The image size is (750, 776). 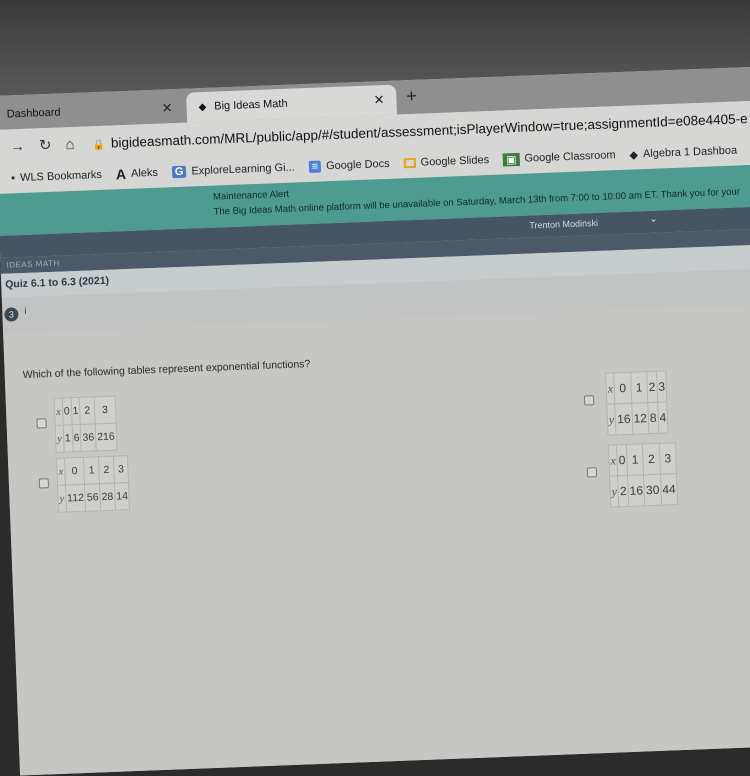 What do you see at coordinates (92, 497) in the screenshot?
I see `y-value: 56` at bounding box center [92, 497].